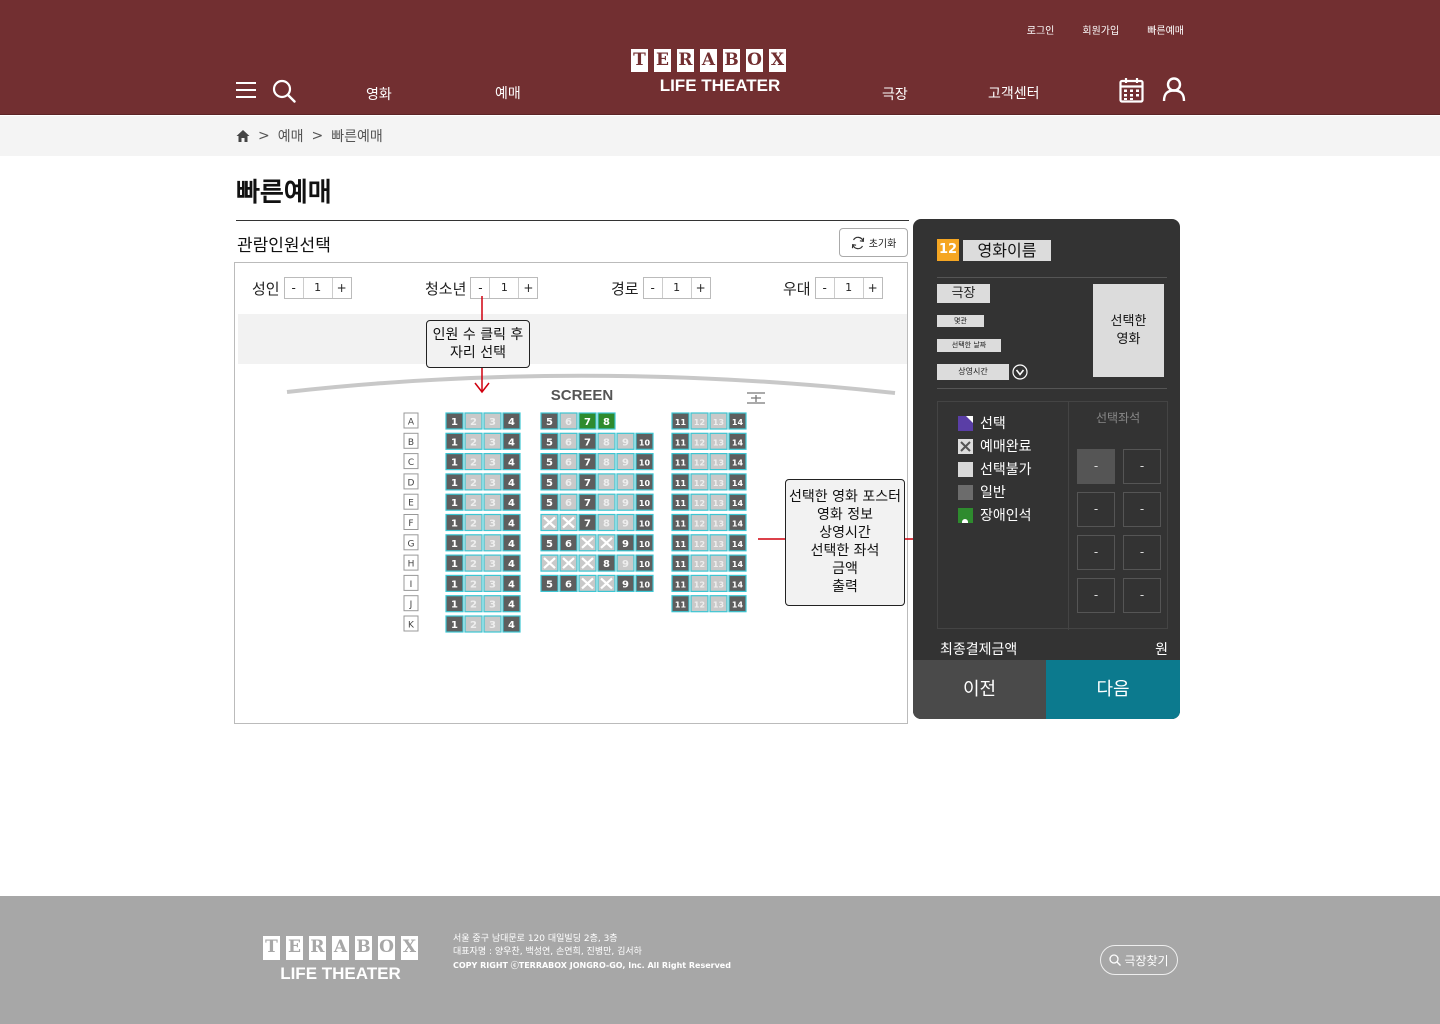  Describe the element at coordinates (379, 94) in the screenshot. I see `nav-movie: 영화` at that location.